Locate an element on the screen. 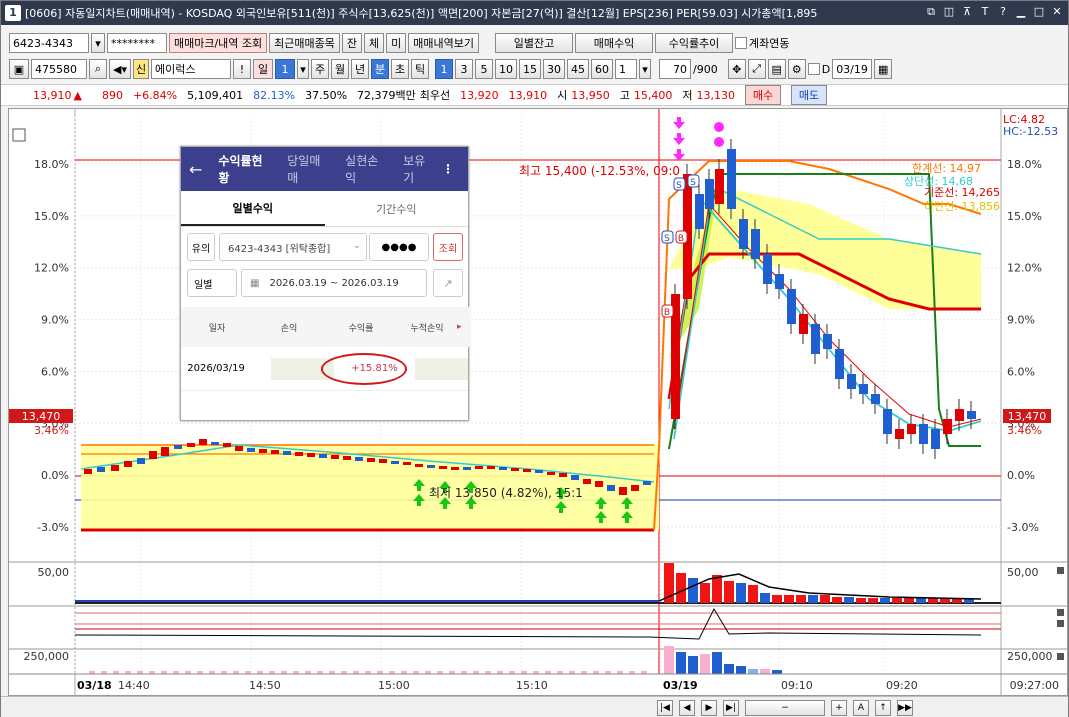 The width and height of the screenshot is (1069, 717). interval-30: 30 is located at coordinates (554, 69).